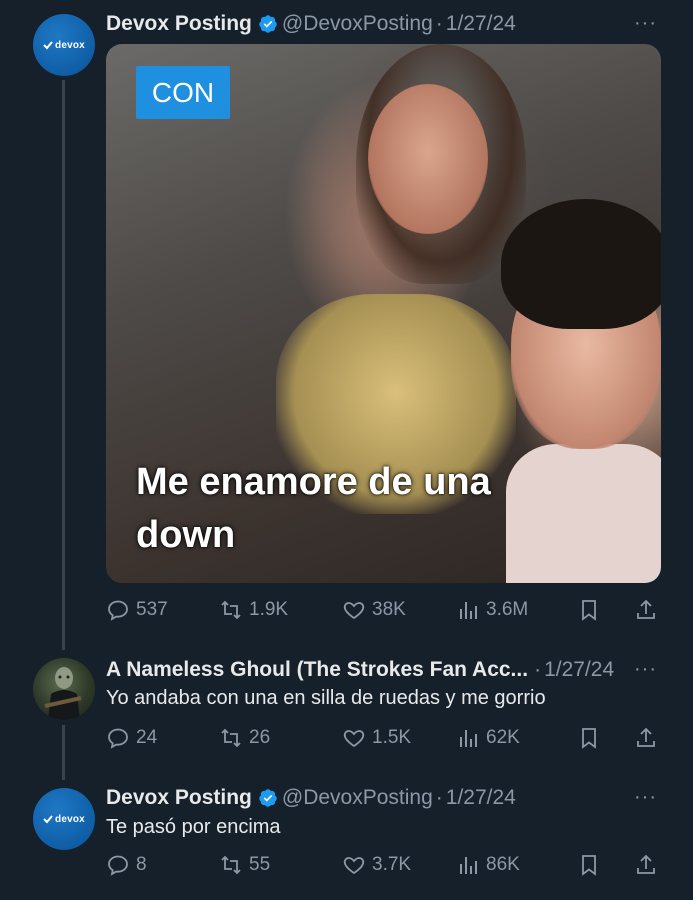  Describe the element at coordinates (152, 609) in the screenshot. I see `reply-count: 537` at that location.